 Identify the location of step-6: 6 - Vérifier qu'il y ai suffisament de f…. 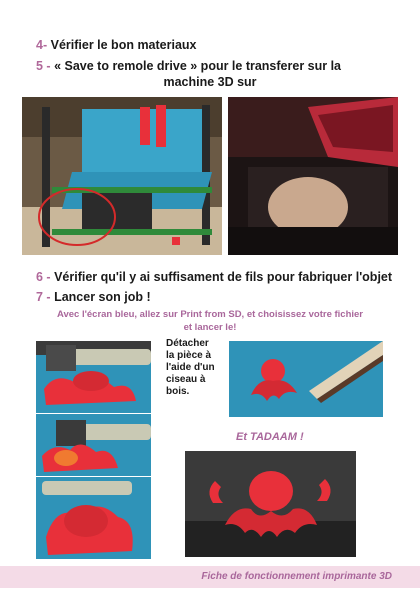
(214, 277).